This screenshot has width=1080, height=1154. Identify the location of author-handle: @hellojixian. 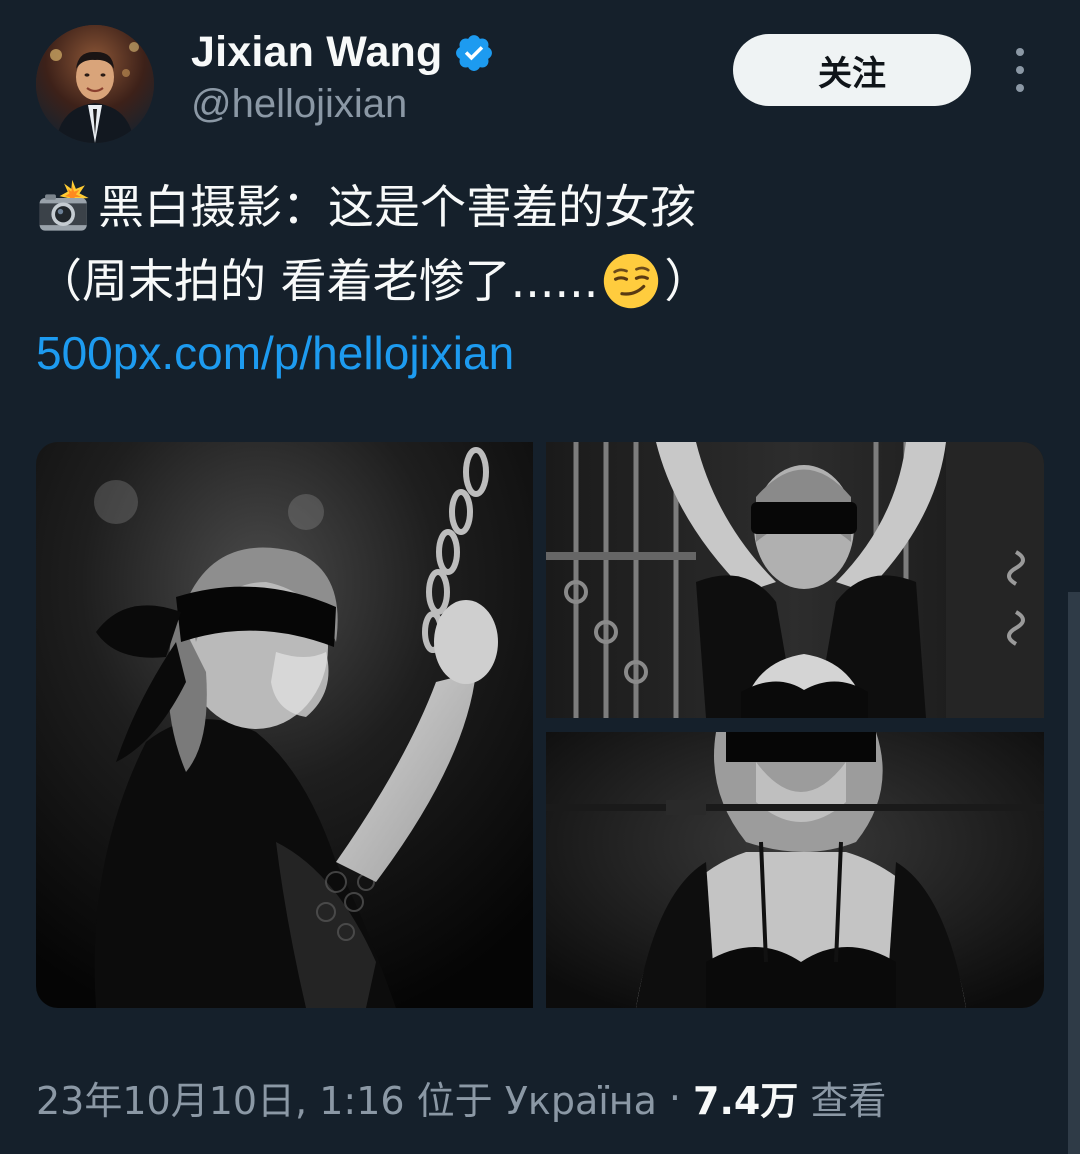
(299, 104).